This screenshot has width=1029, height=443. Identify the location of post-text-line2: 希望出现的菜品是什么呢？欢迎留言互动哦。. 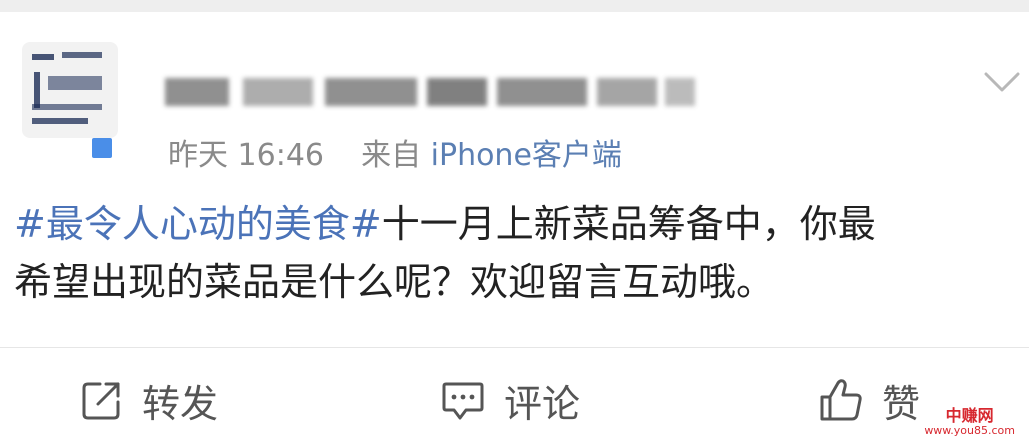
(394, 282).